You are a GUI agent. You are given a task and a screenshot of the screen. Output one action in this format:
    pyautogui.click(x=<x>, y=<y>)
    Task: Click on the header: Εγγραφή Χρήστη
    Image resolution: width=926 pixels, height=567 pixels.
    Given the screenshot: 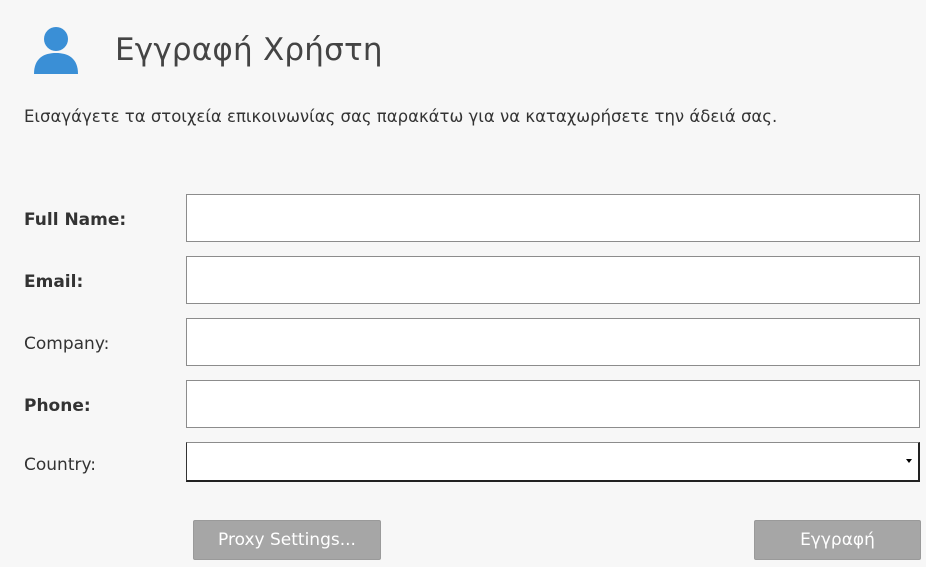 What is the action you would take?
    pyautogui.click(x=206, y=50)
    